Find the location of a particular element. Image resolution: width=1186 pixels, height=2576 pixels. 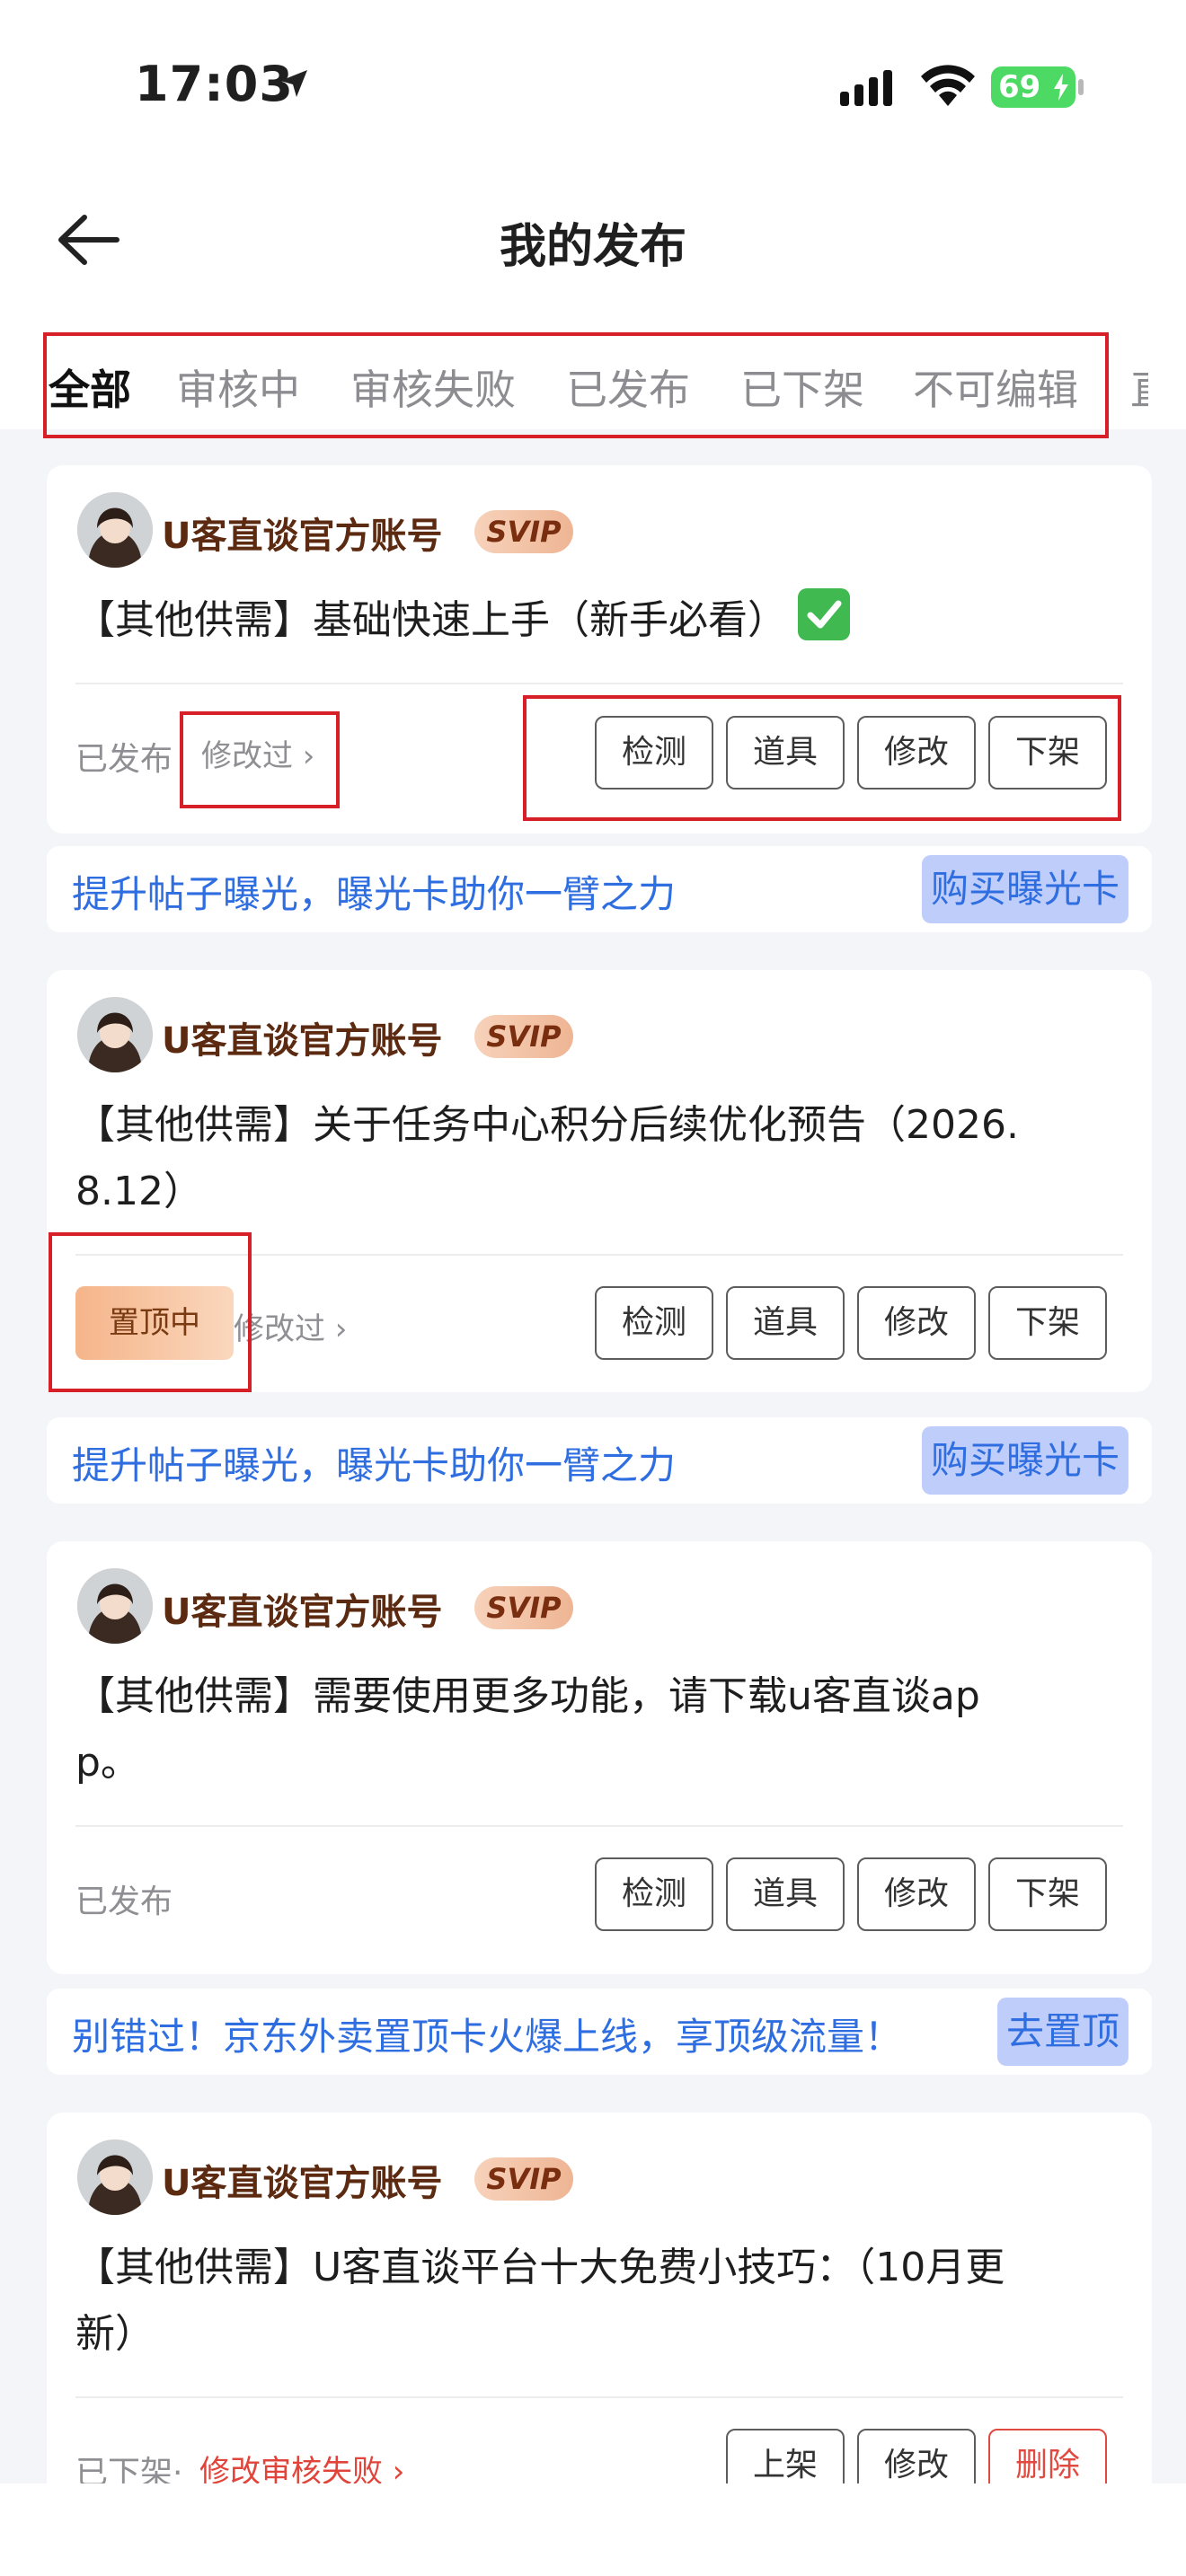

post-title-line: 【其他供需】需要使用更多功能，请下载u客直谈ap is located at coordinates (527, 1696).